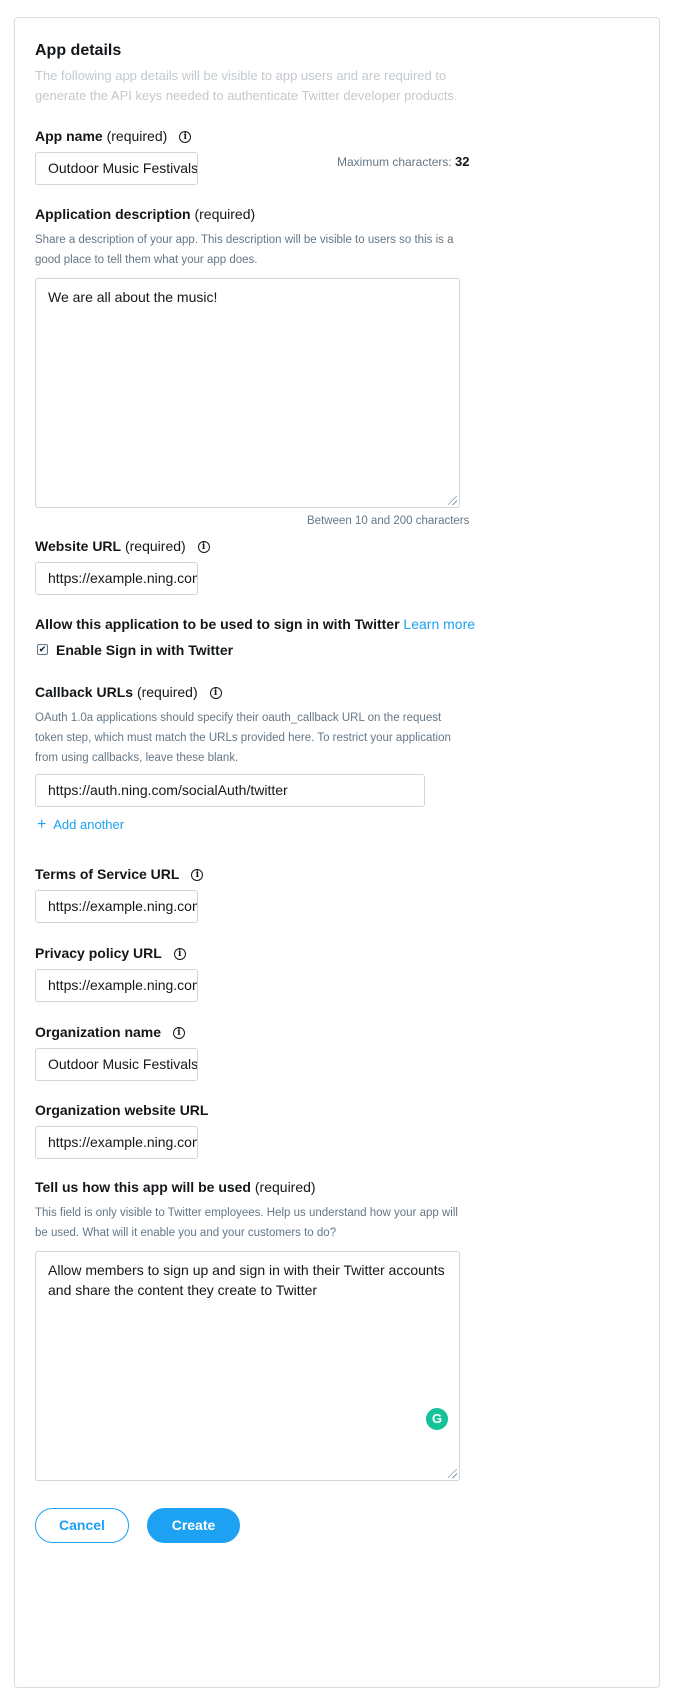 The height and width of the screenshot is (1703, 673). I want to click on app-description-textarea: We are all about the music!, so click(247, 393).